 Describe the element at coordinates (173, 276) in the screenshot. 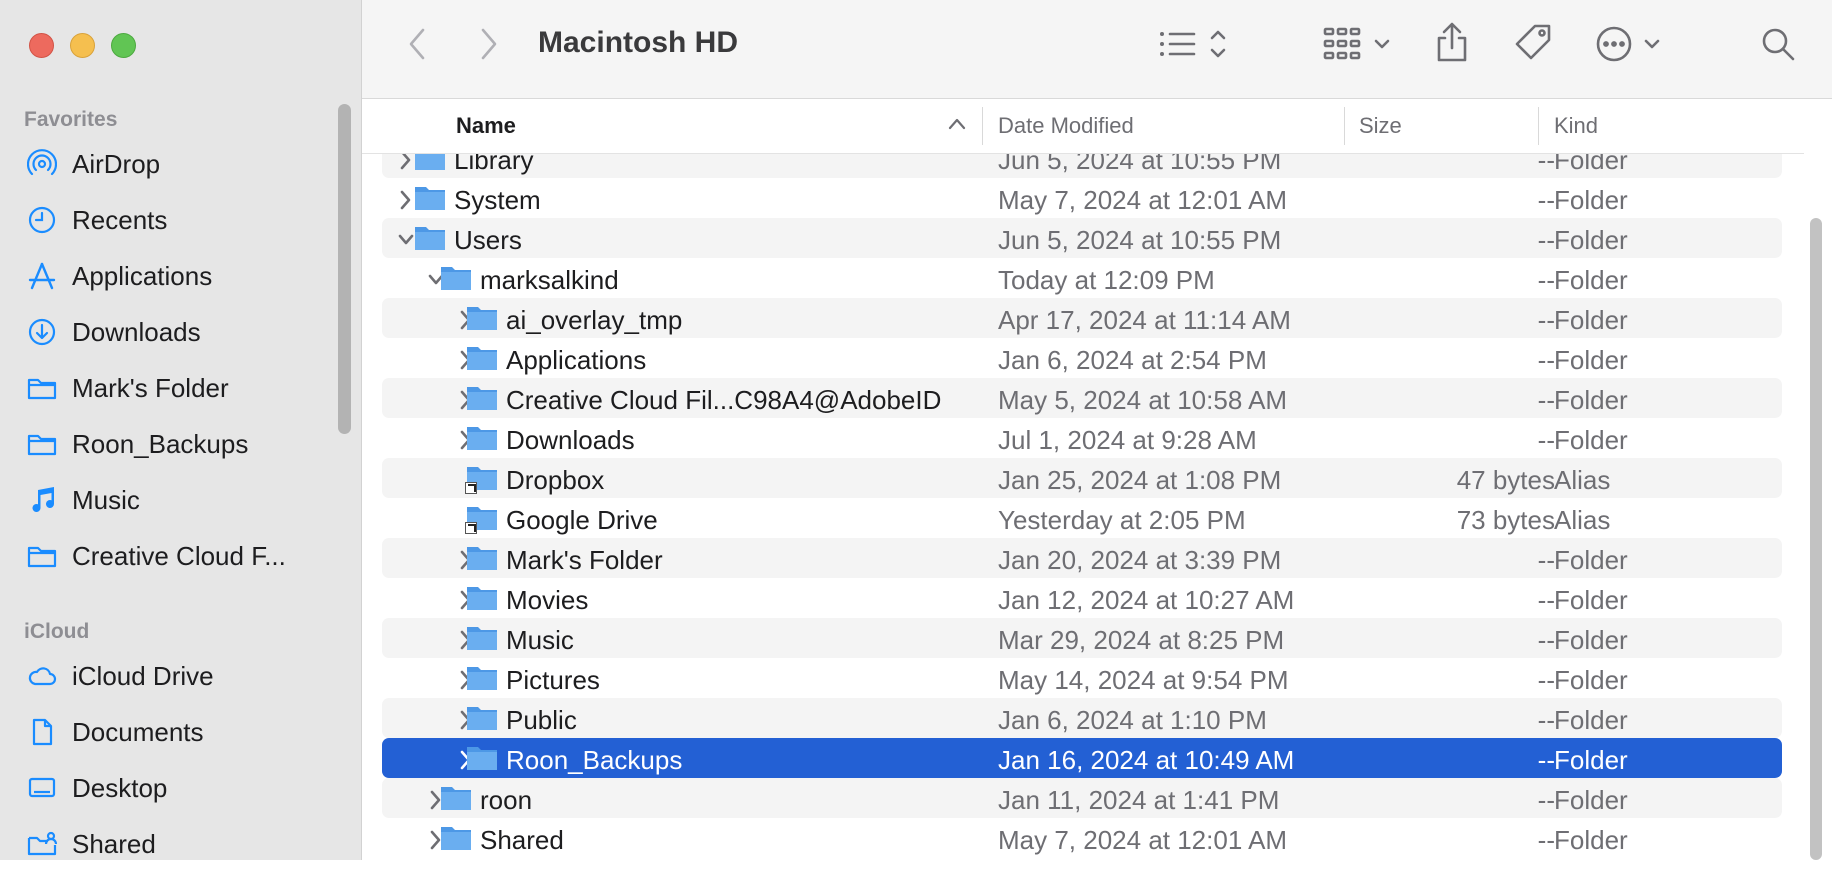

I see `sidebar-item-applications: Applications` at that location.